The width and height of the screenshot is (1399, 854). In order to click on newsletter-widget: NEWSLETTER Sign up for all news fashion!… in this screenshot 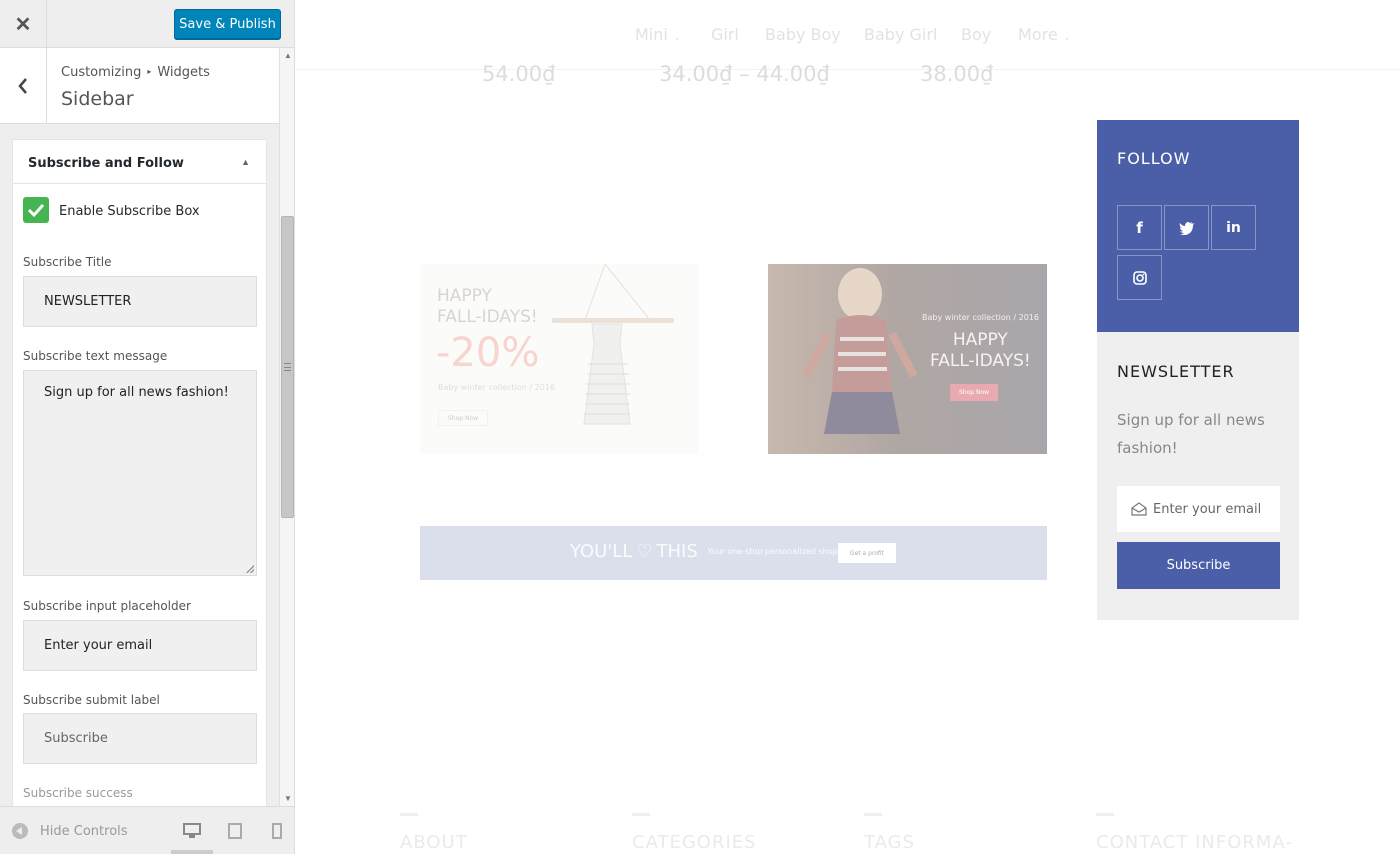, I will do `click(1198, 476)`.